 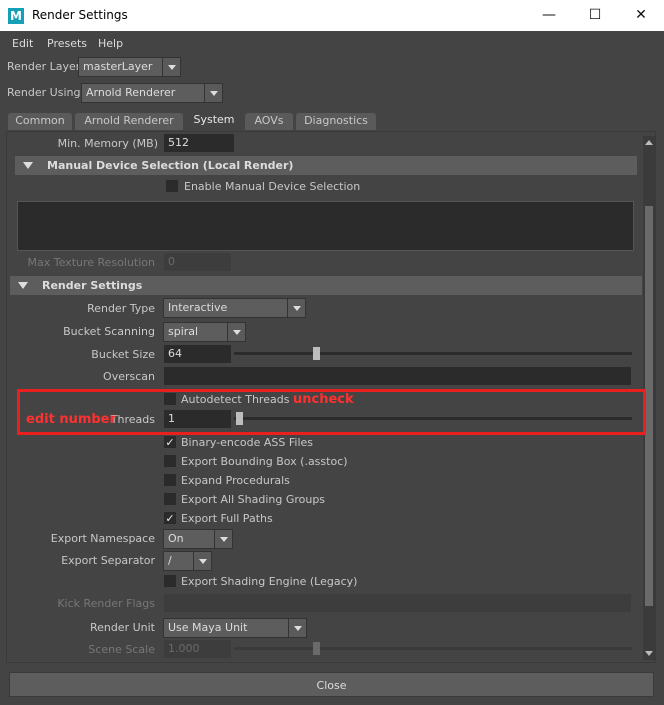 What do you see at coordinates (325, 226) in the screenshot?
I see `device-list-box` at bounding box center [325, 226].